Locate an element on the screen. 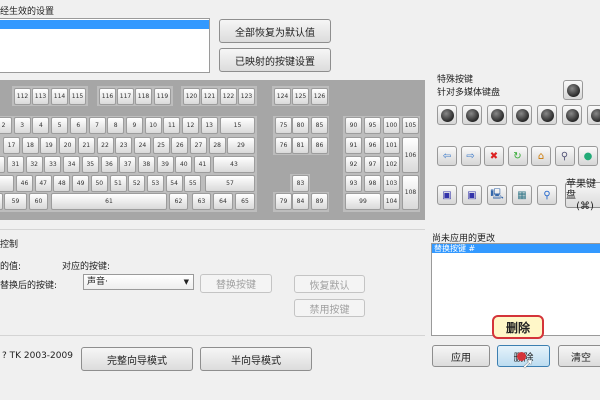 The width and height of the screenshot is (600, 400). back-icon: ⇦ is located at coordinates (447, 156).